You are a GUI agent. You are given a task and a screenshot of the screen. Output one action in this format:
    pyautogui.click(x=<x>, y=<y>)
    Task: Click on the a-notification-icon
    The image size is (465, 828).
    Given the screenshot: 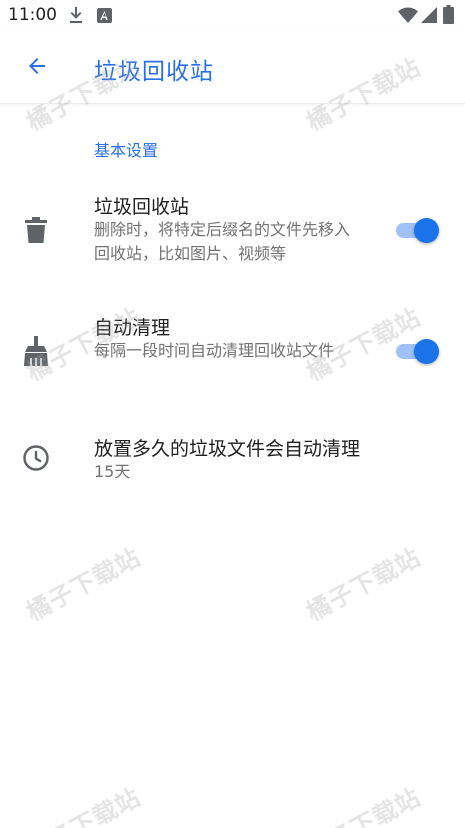 What is the action you would take?
    pyautogui.click(x=104, y=17)
    